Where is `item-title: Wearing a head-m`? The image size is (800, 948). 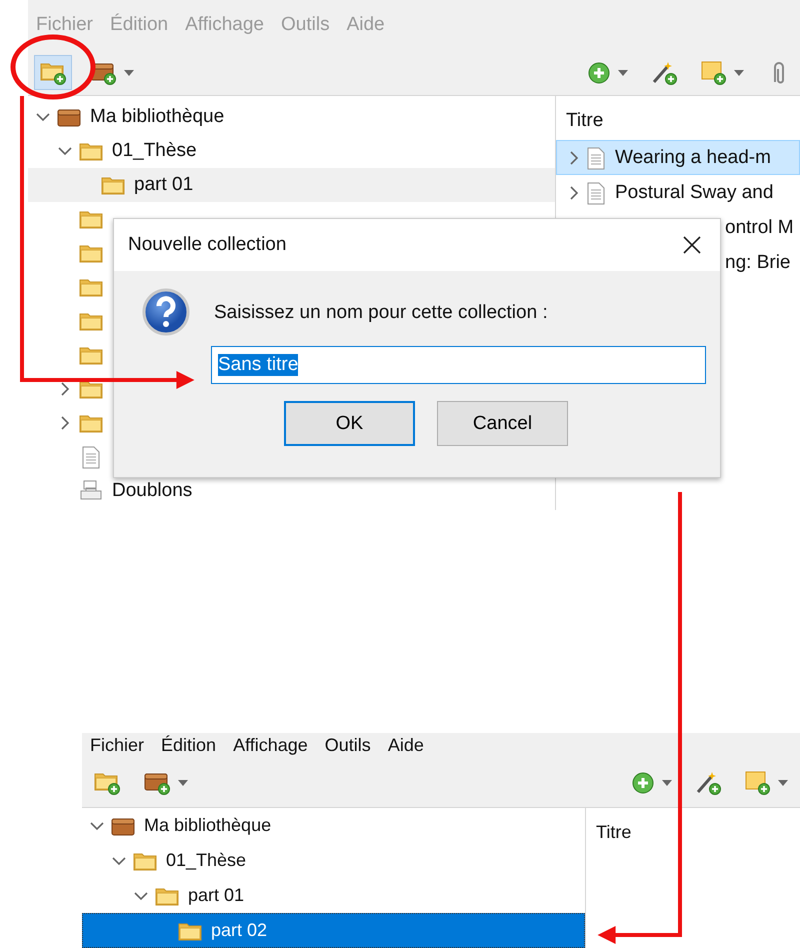
item-title: Wearing a head-m is located at coordinates (693, 157).